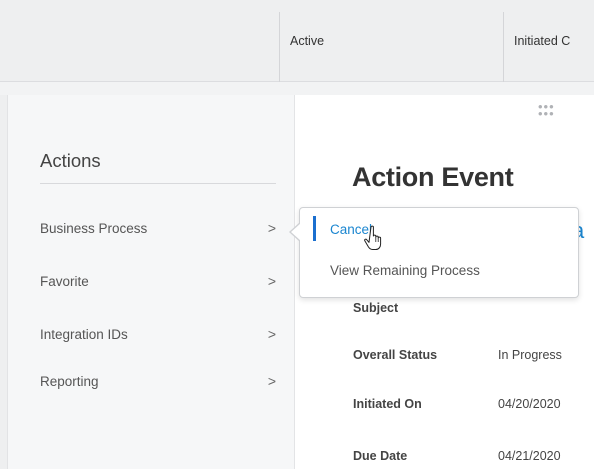  What do you see at coordinates (529, 456) in the screenshot?
I see `field-value-due-date: 04/21/2020` at bounding box center [529, 456].